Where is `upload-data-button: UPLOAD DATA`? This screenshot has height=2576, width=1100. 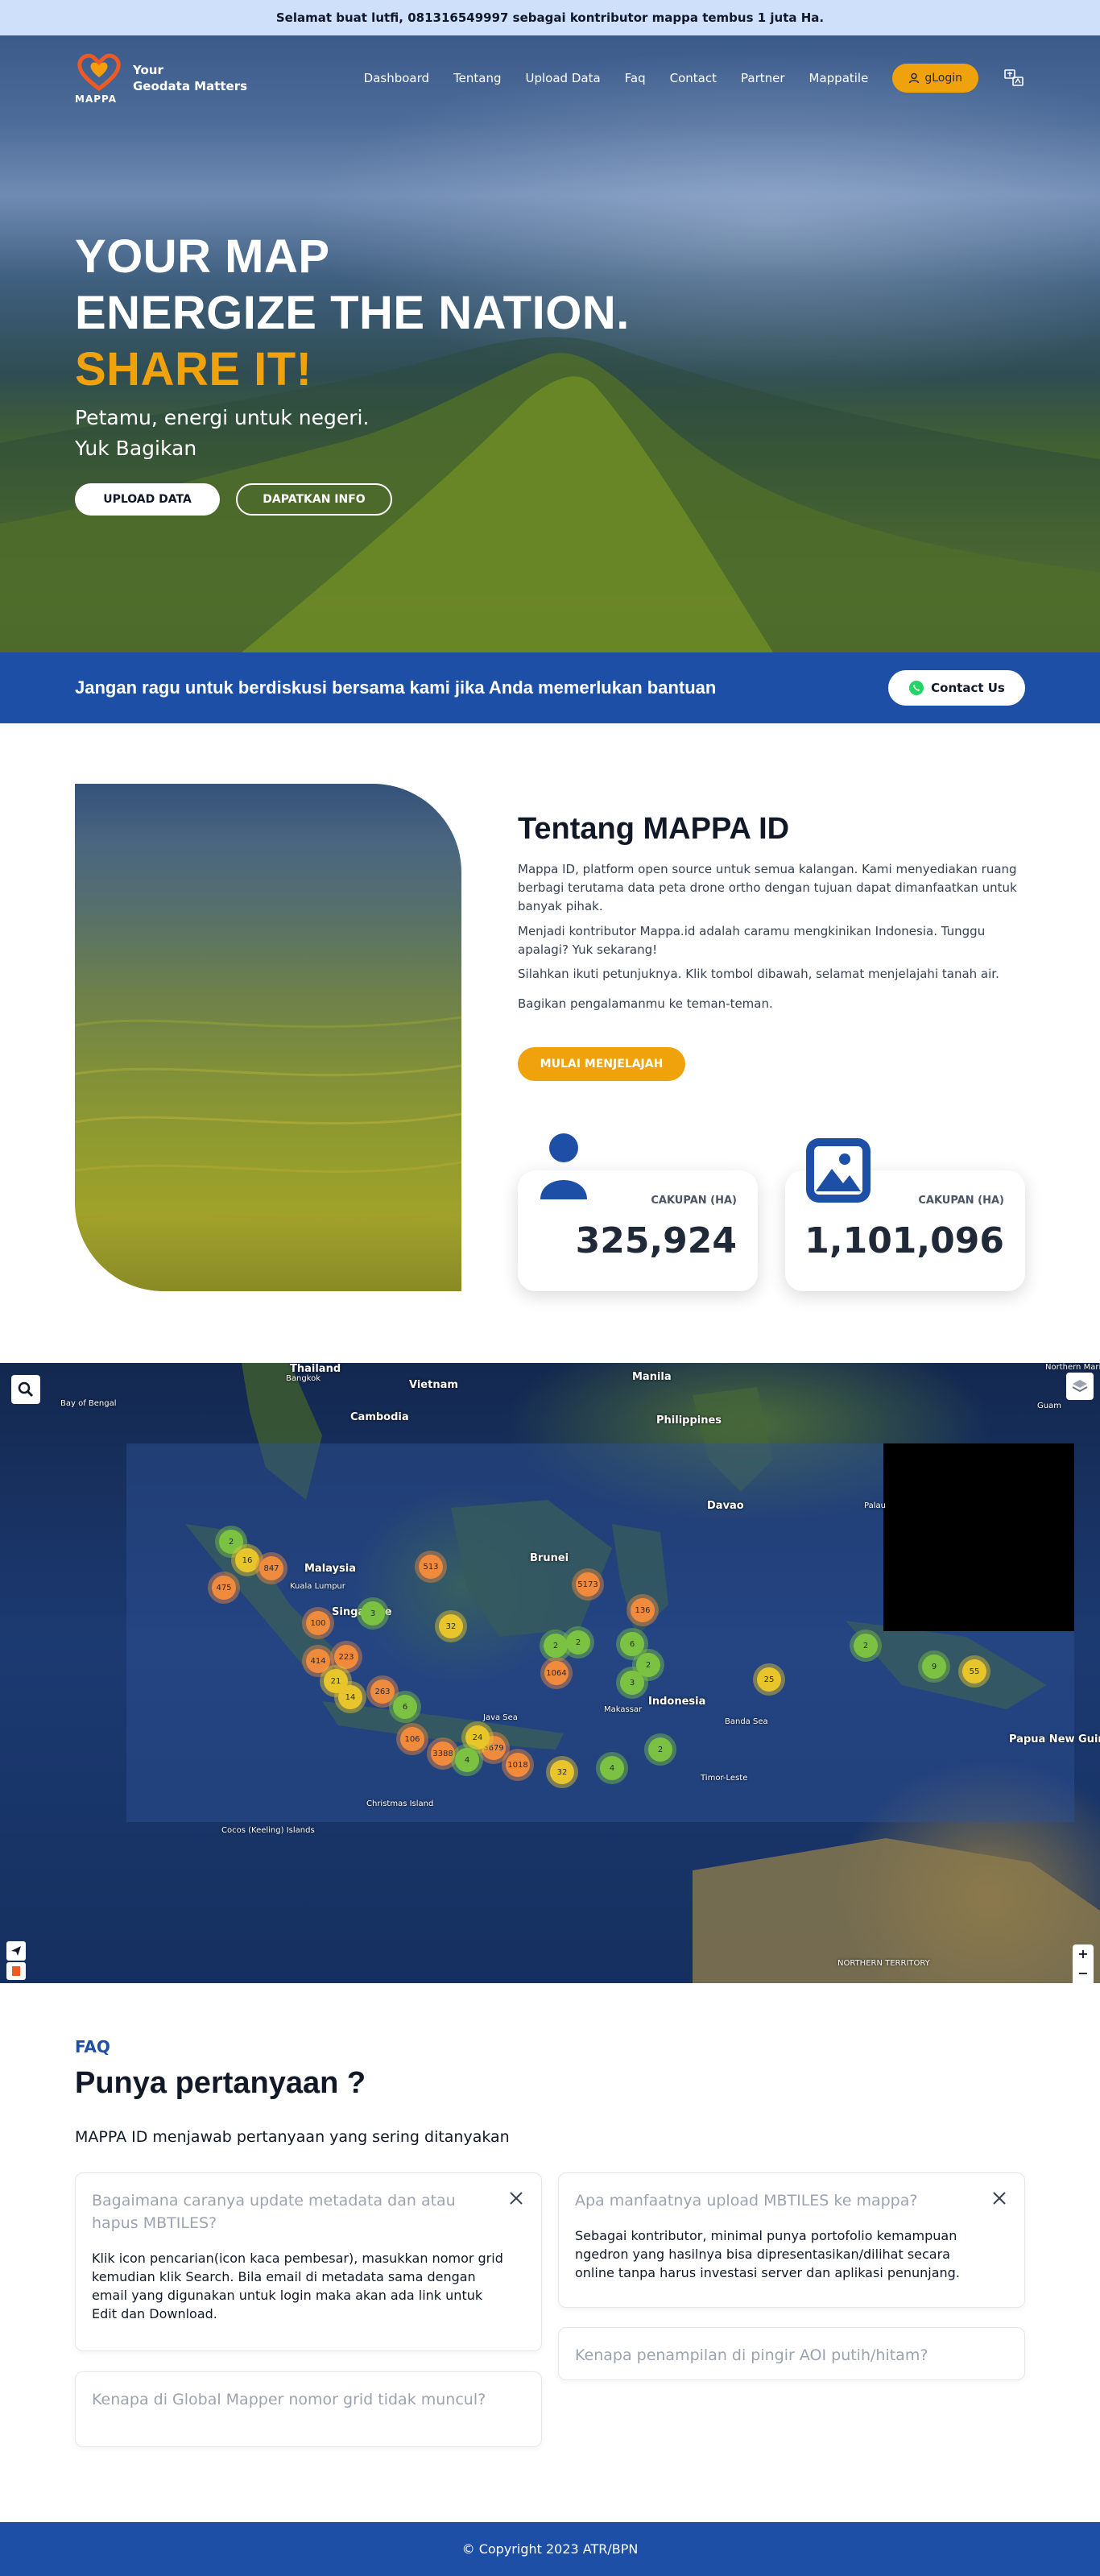 upload-data-button: UPLOAD DATA is located at coordinates (147, 499).